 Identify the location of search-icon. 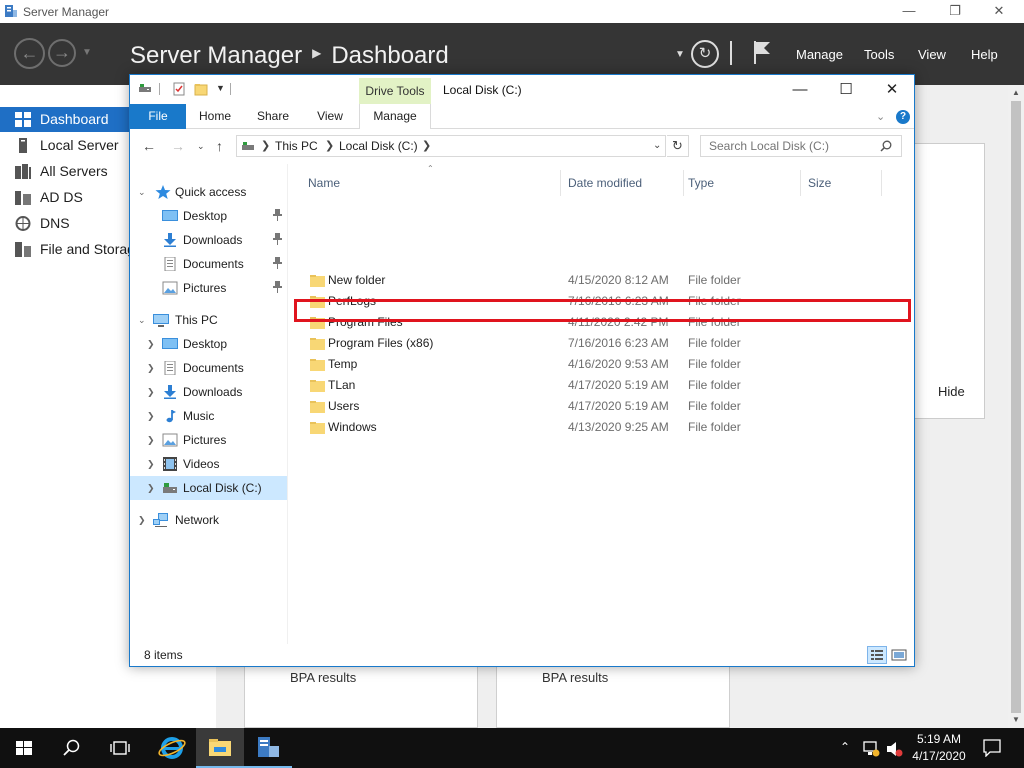
(886, 146).